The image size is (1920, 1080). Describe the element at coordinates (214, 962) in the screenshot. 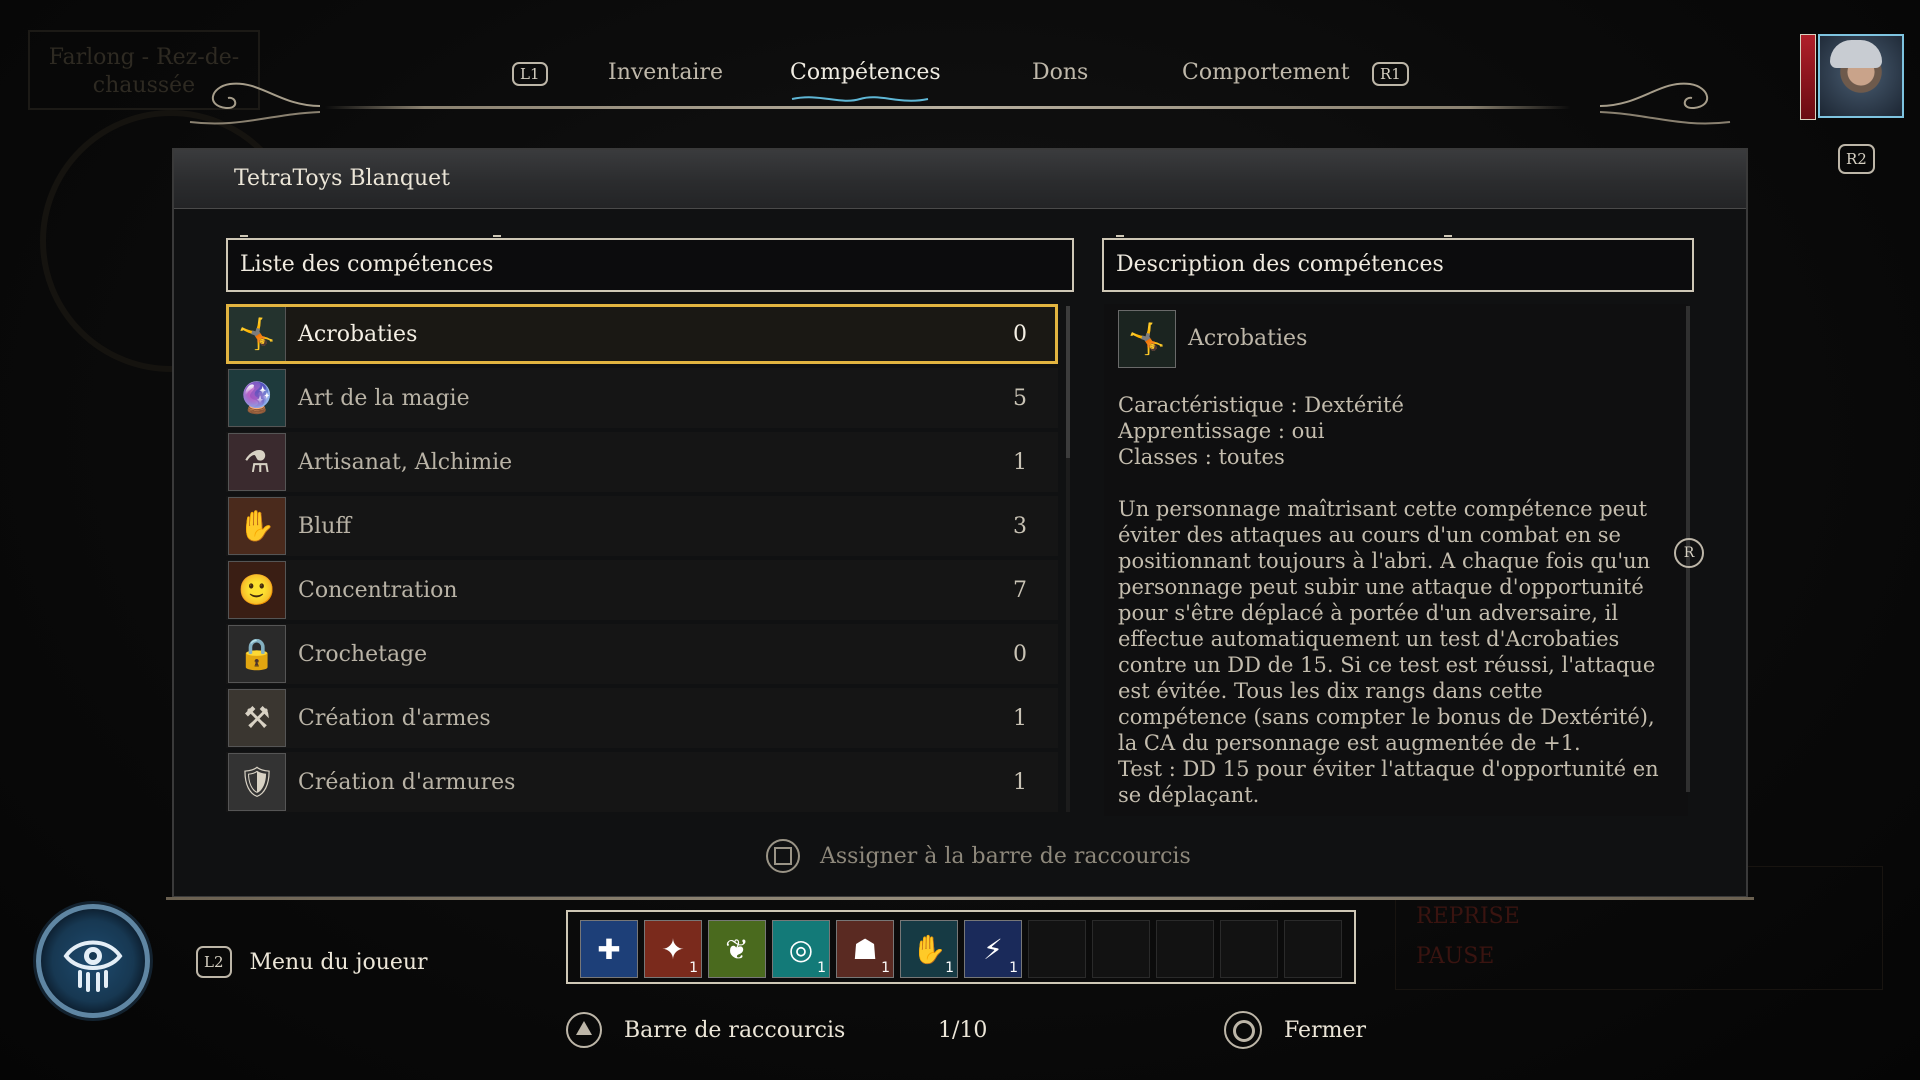

I see `l2-hint: L2` at that location.